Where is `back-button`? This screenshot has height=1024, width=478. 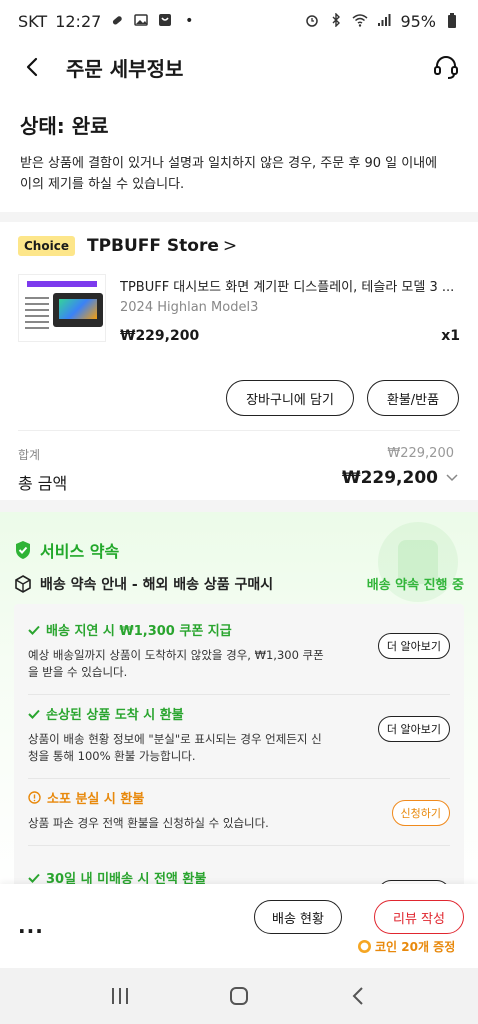
back-button is located at coordinates (32, 67).